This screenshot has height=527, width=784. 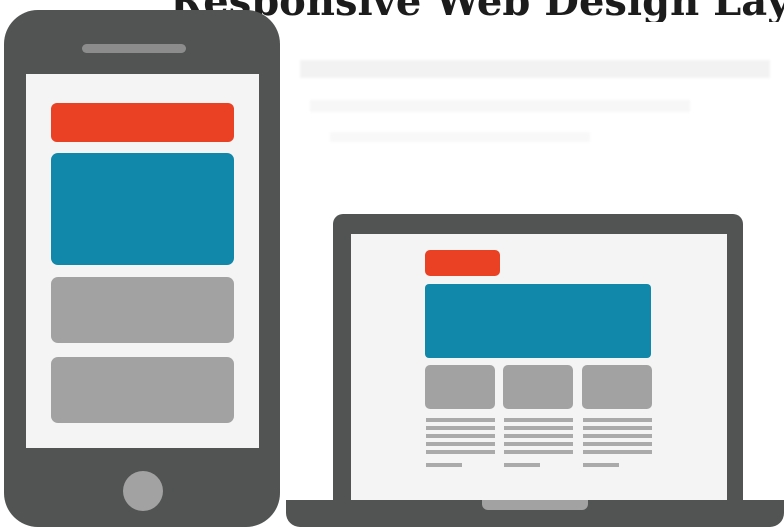 I want to click on laptop-trackpad-notch, so click(x=535, y=505).